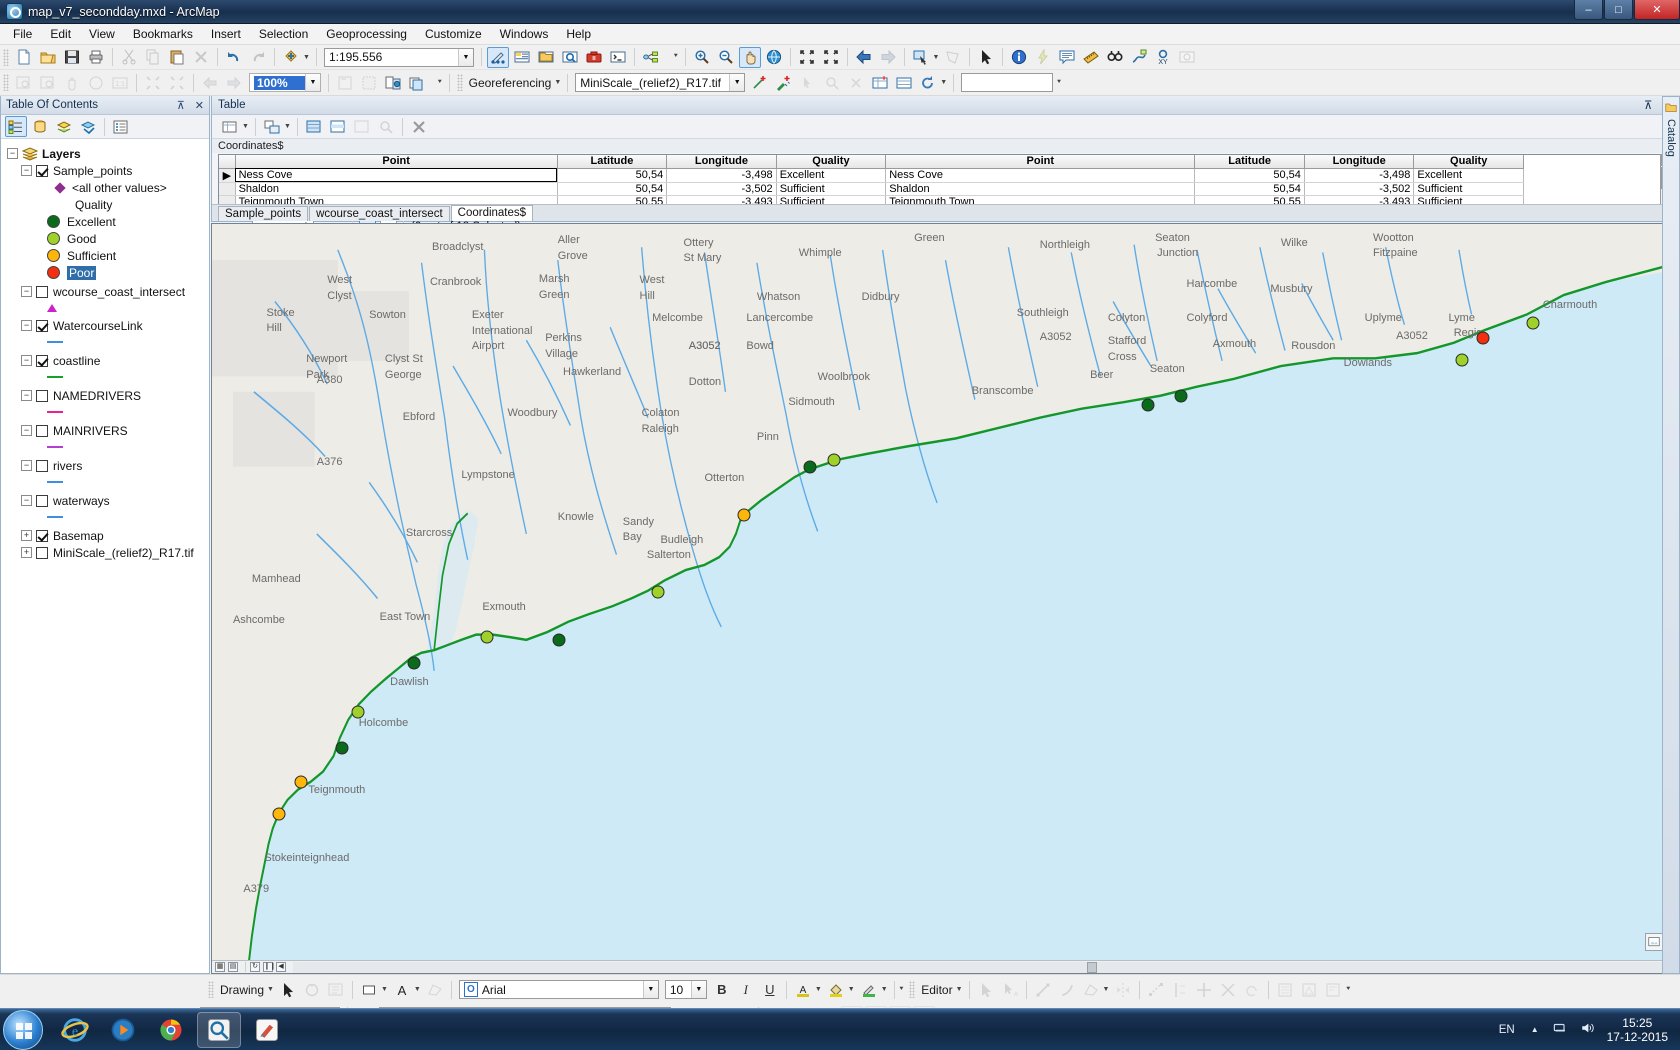 The image size is (1680, 1050). I want to click on print-icon, so click(96, 57).